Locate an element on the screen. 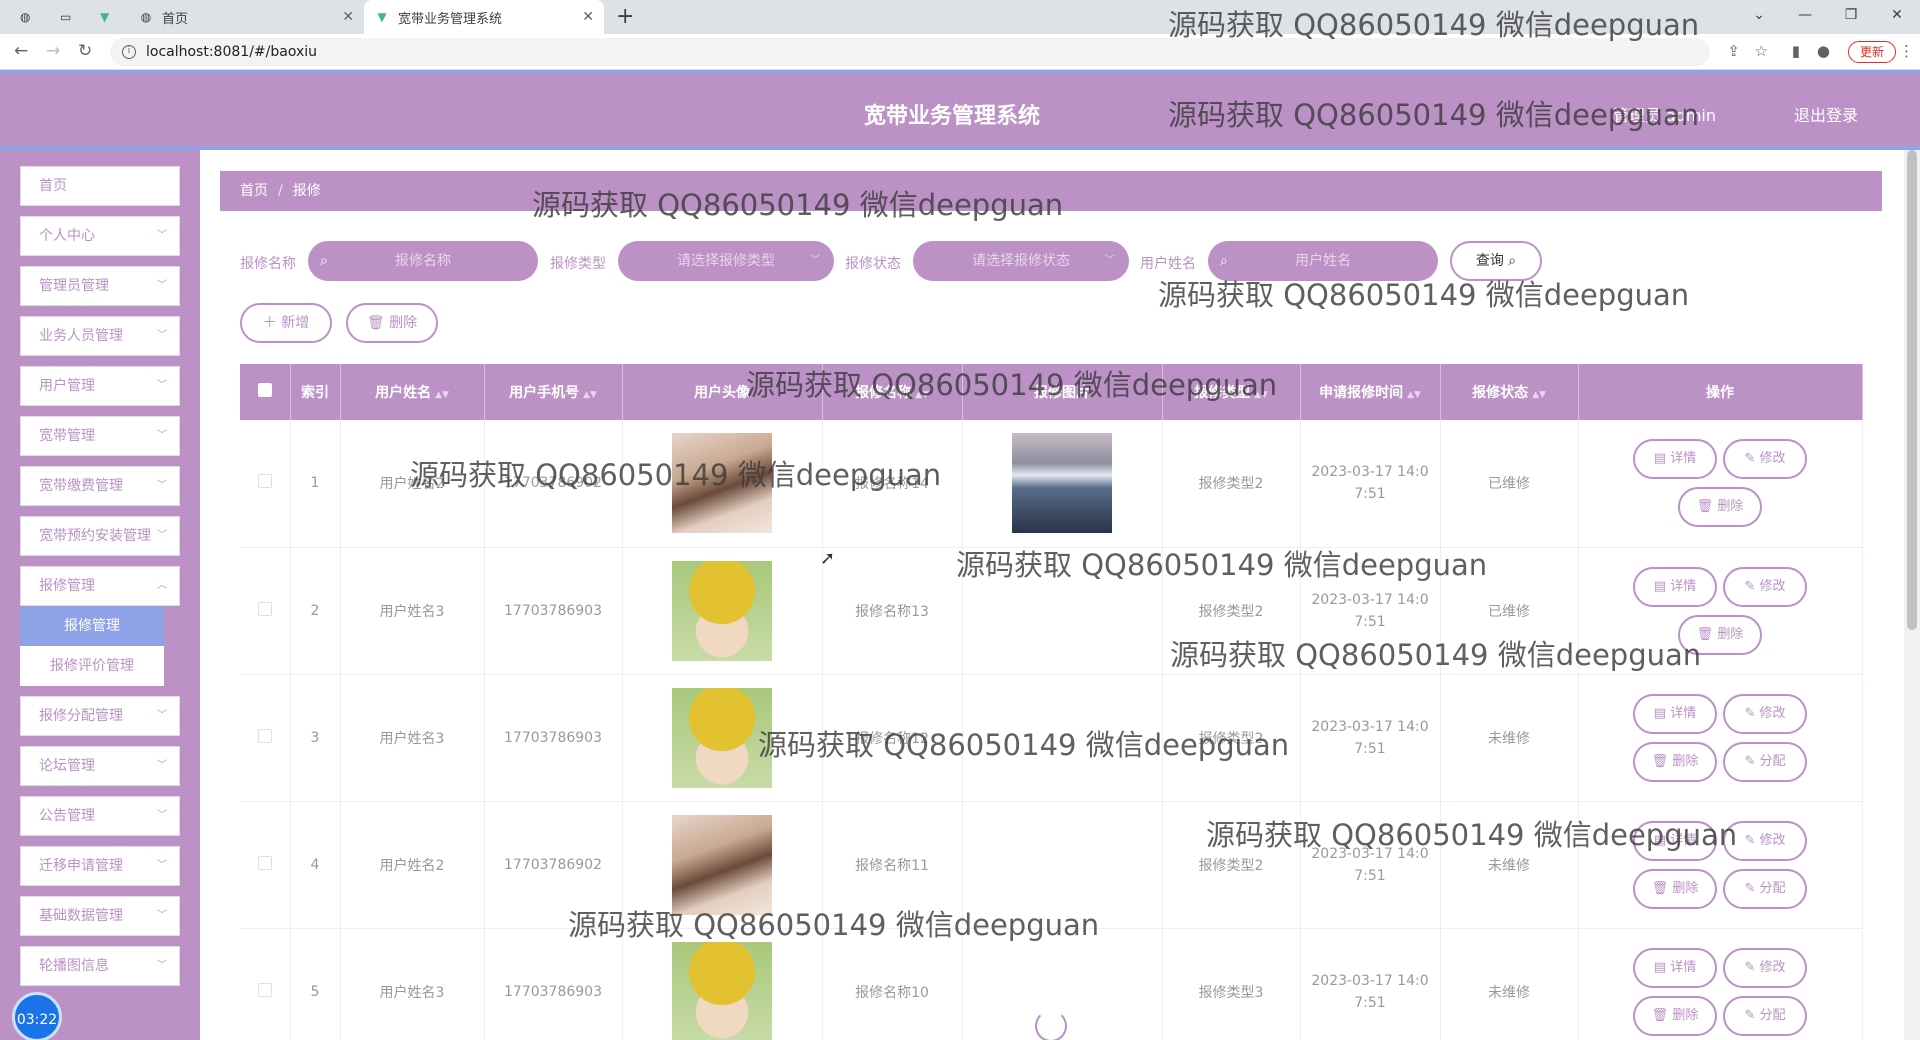 The height and width of the screenshot is (1040, 1920). page-scrollbar is located at coordinates (1912, 595).